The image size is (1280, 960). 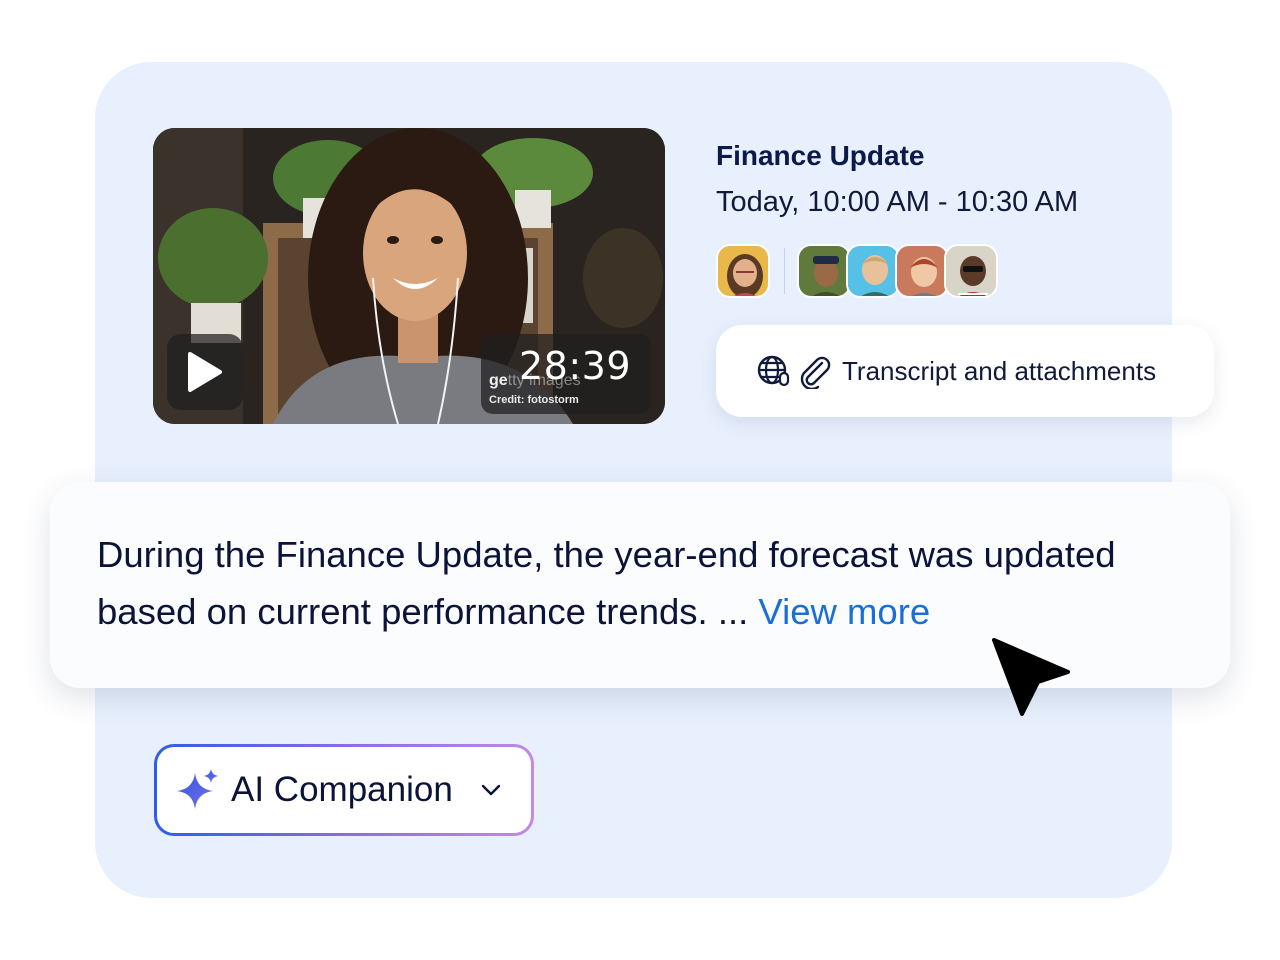 I want to click on meeting-title: Finance Update, so click(x=820, y=155).